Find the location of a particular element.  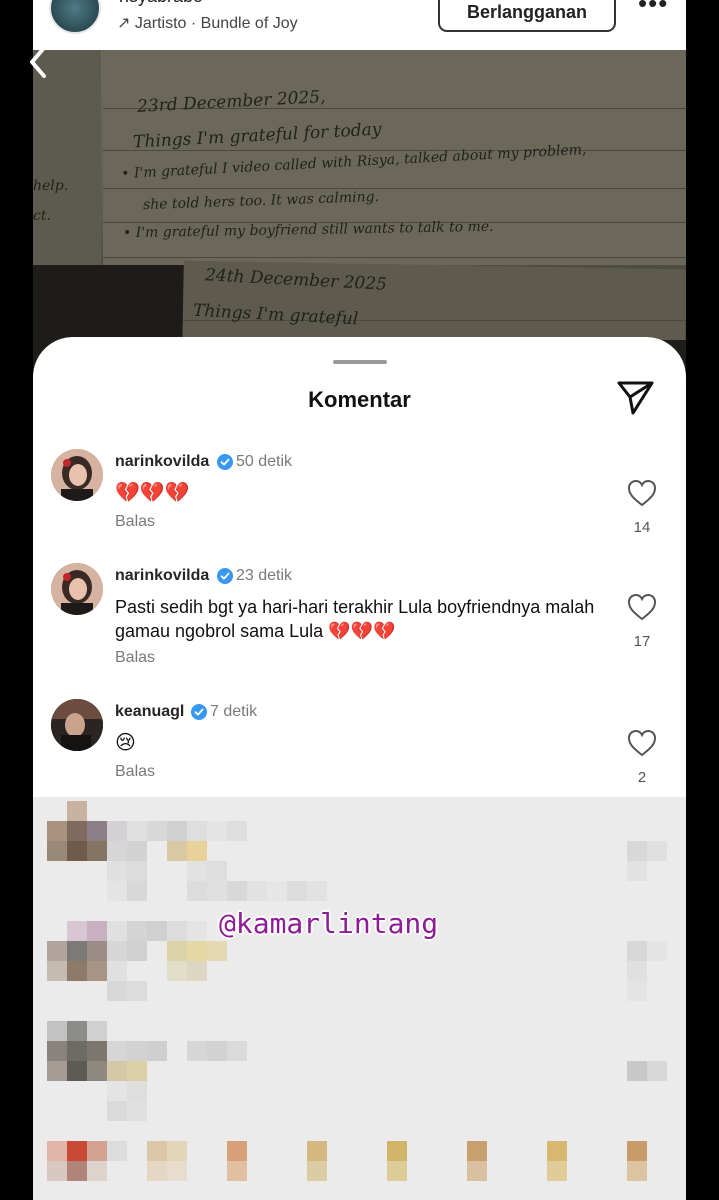

back-button is located at coordinates (41, 62).